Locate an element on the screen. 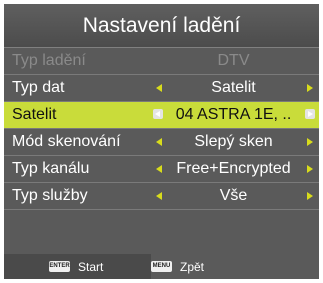  back-hint-label: Zpět is located at coordinates (192, 266).